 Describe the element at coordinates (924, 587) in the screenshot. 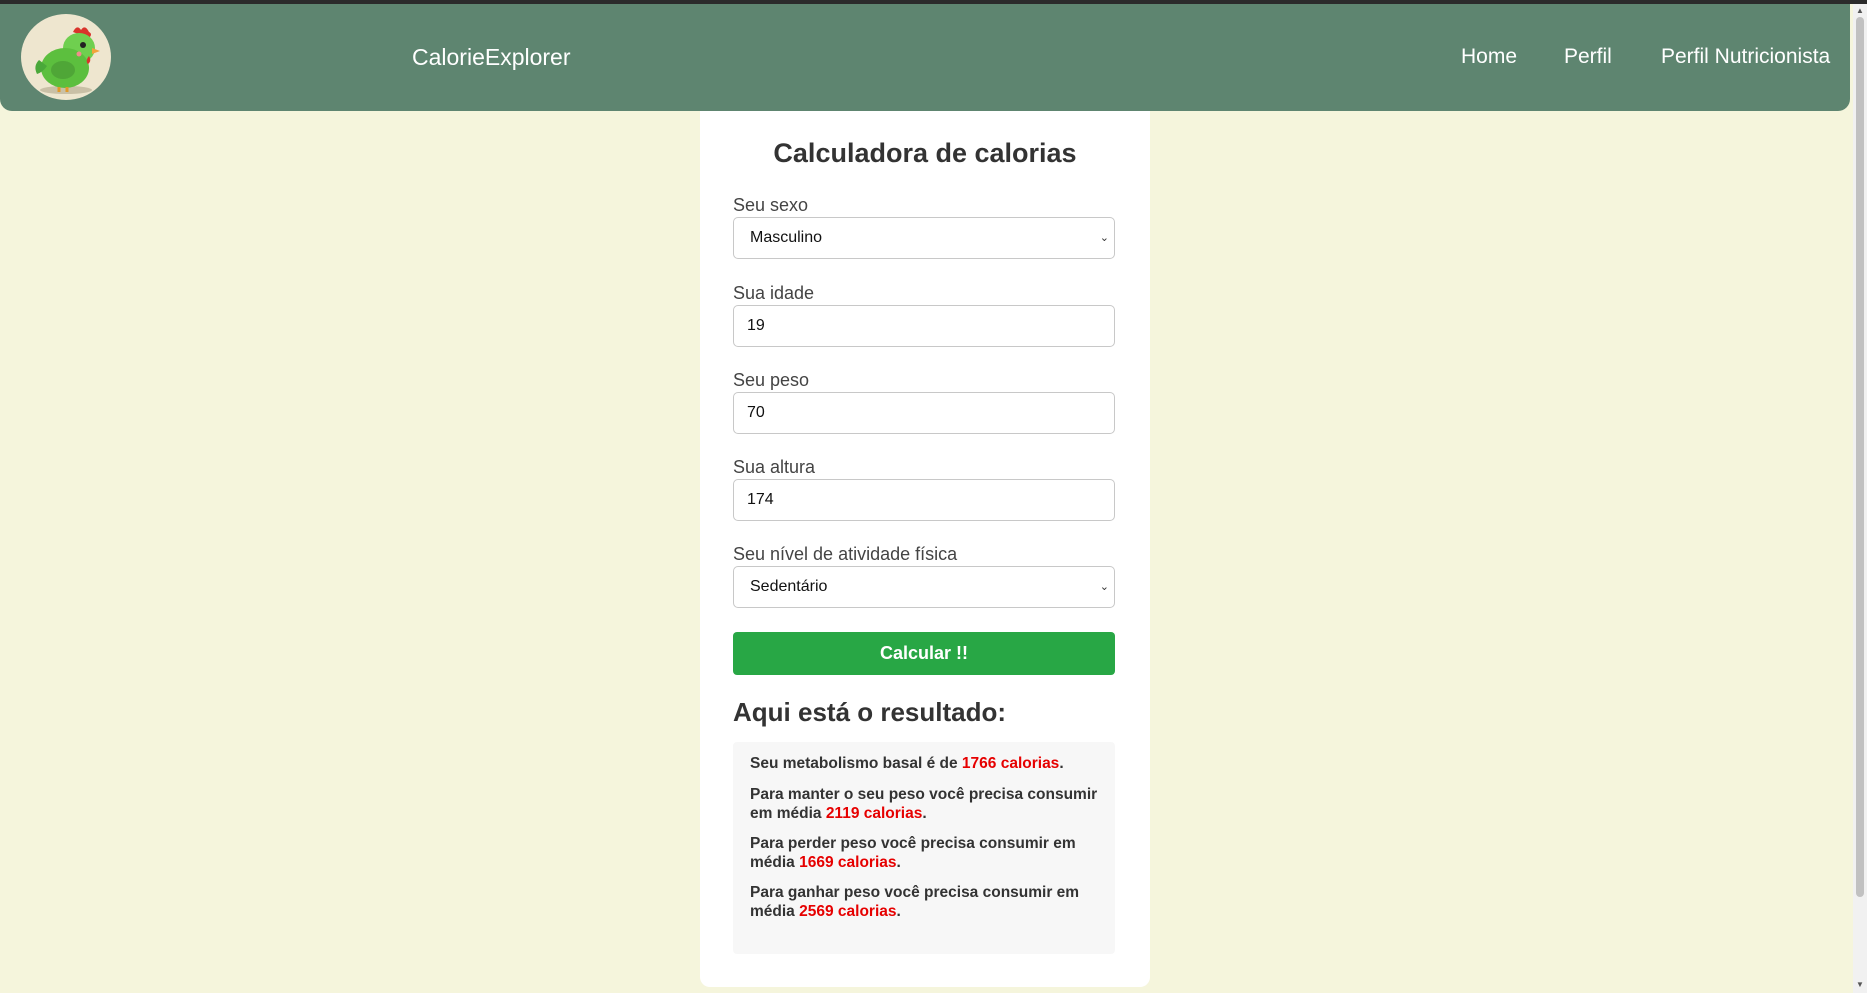

I see `activity-select: Sedentário ⌄` at that location.